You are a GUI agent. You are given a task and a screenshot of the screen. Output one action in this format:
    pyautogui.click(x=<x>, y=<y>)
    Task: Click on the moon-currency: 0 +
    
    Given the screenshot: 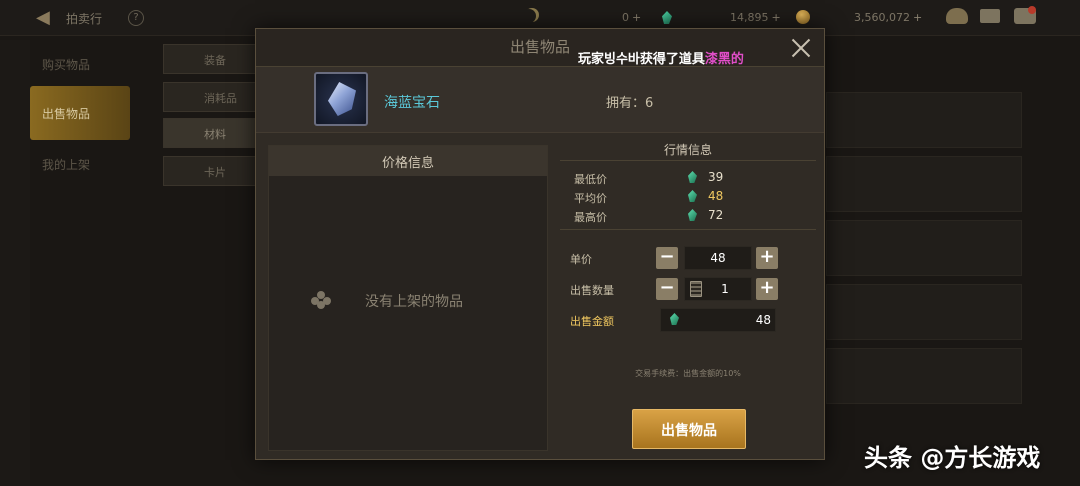 What is the action you would take?
    pyautogui.click(x=632, y=17)
    